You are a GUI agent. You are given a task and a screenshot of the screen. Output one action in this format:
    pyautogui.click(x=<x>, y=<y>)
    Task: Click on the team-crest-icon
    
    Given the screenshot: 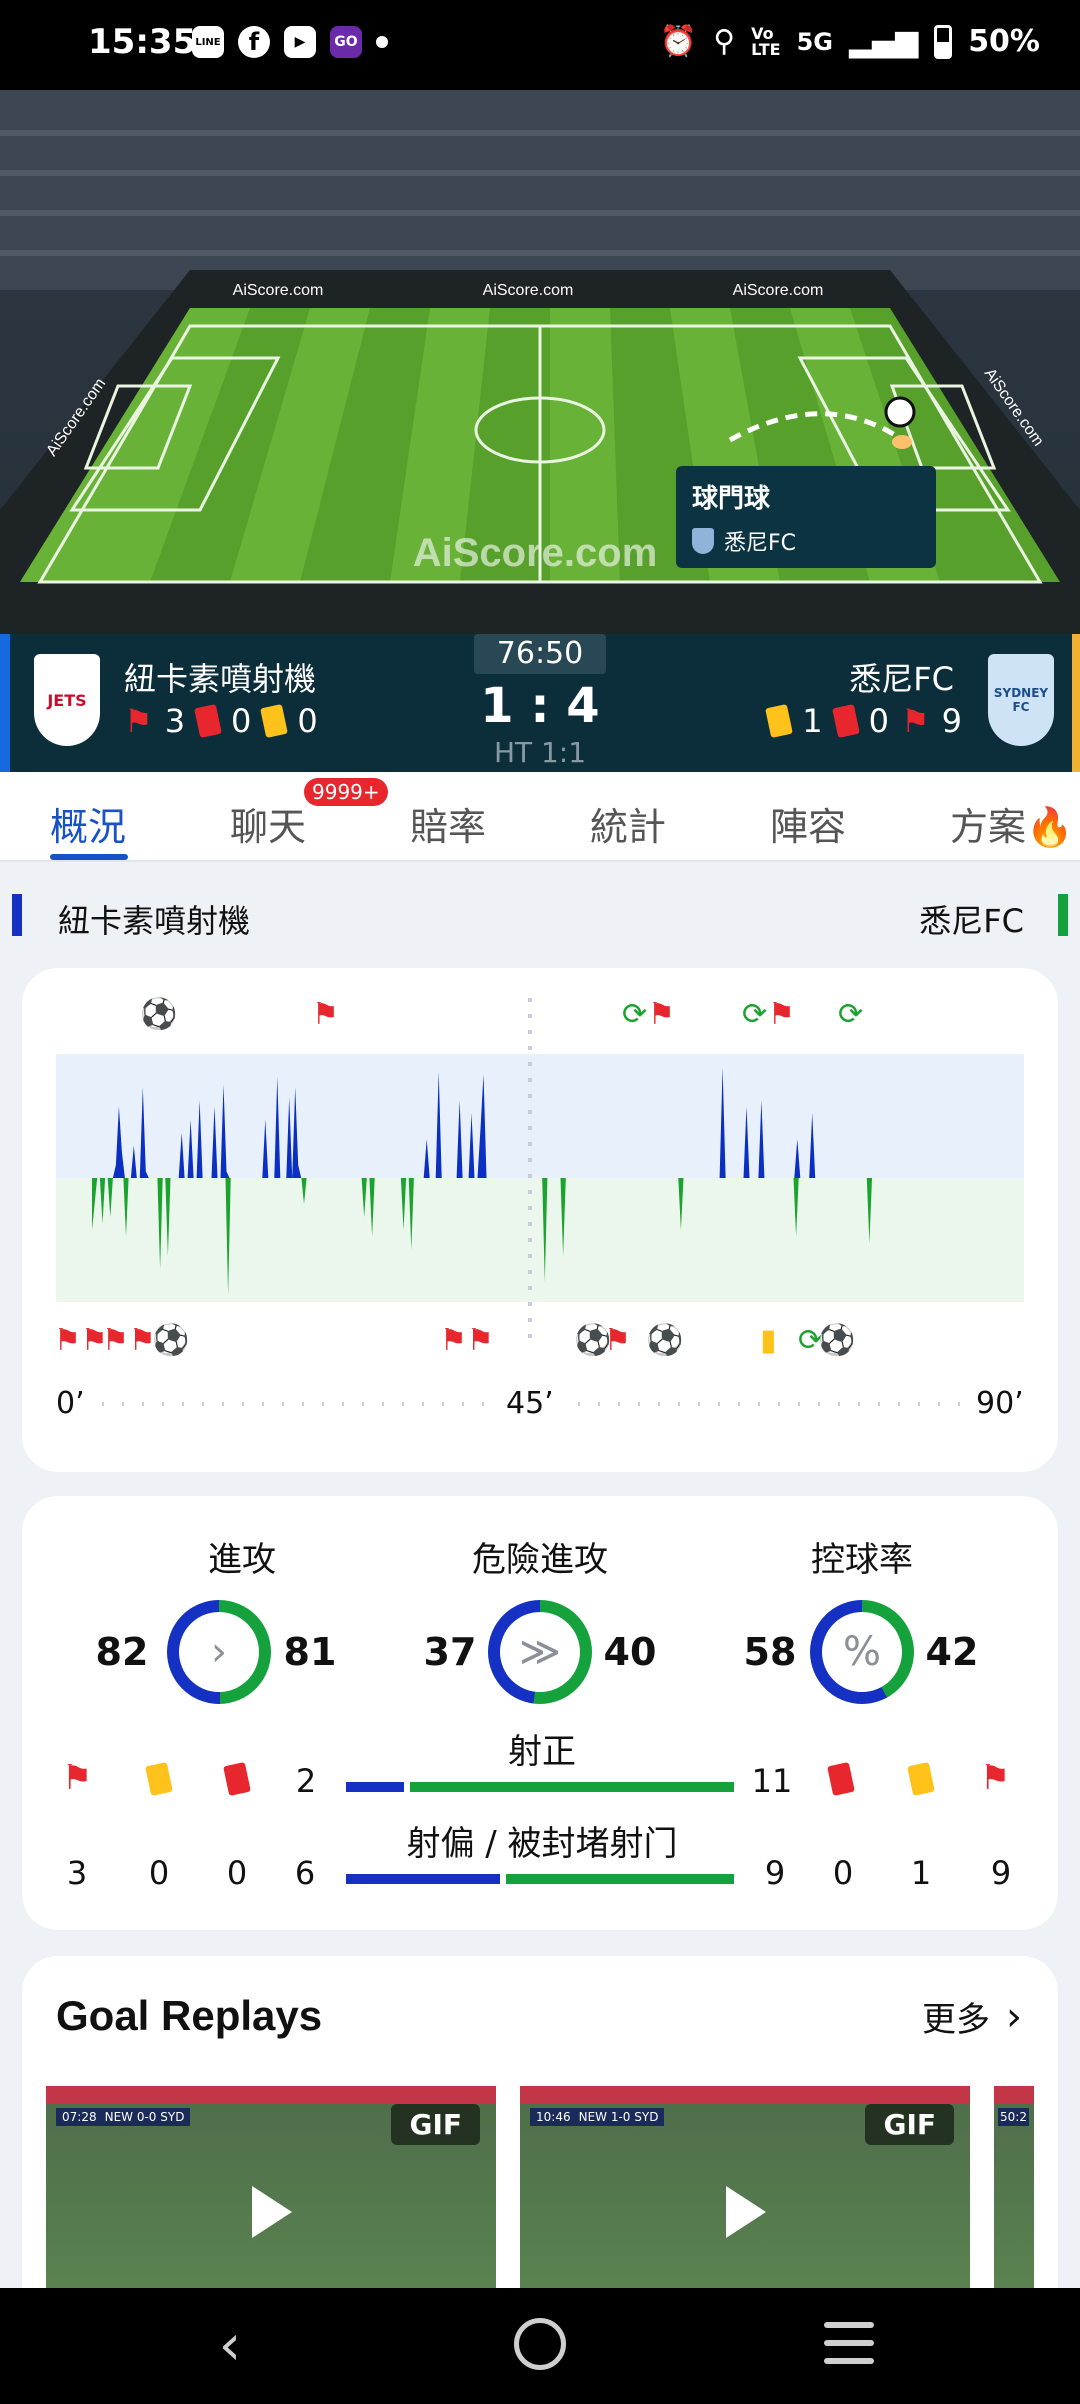 What is the action you would take?
    pyautogui.click(x=703, y=541)
    